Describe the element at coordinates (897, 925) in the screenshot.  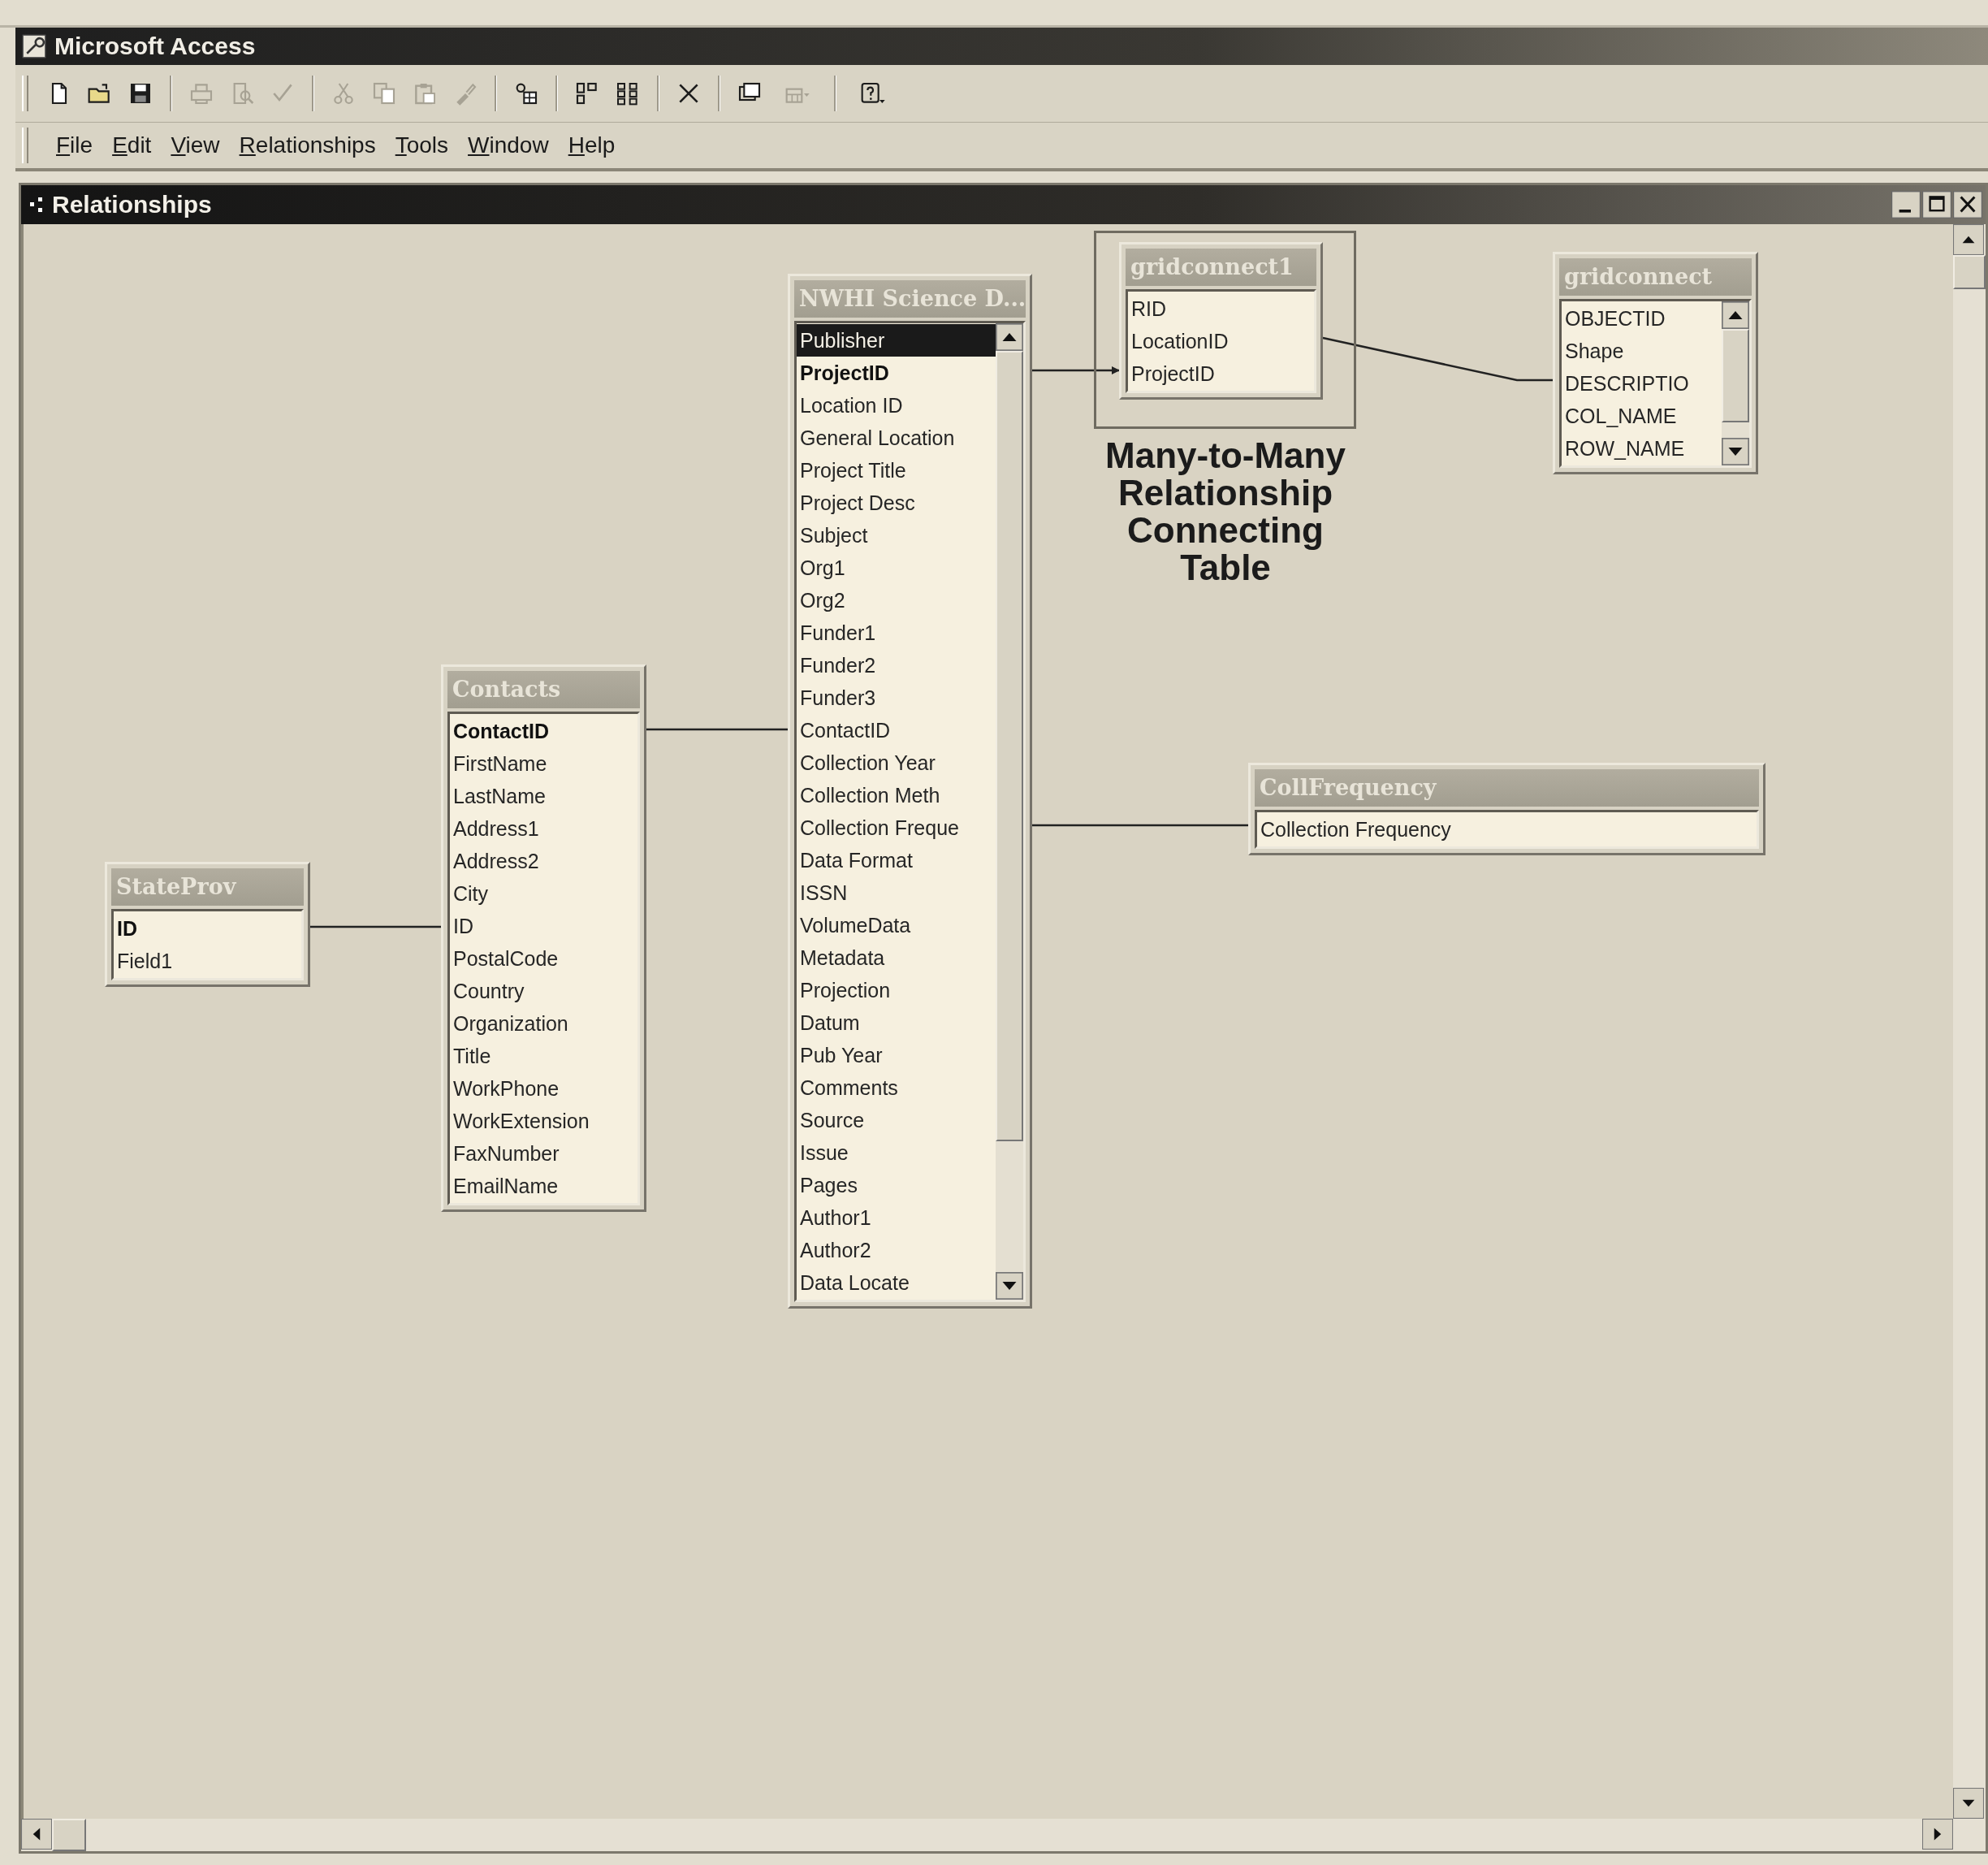
I see `field-item: VolumeData` at that location.